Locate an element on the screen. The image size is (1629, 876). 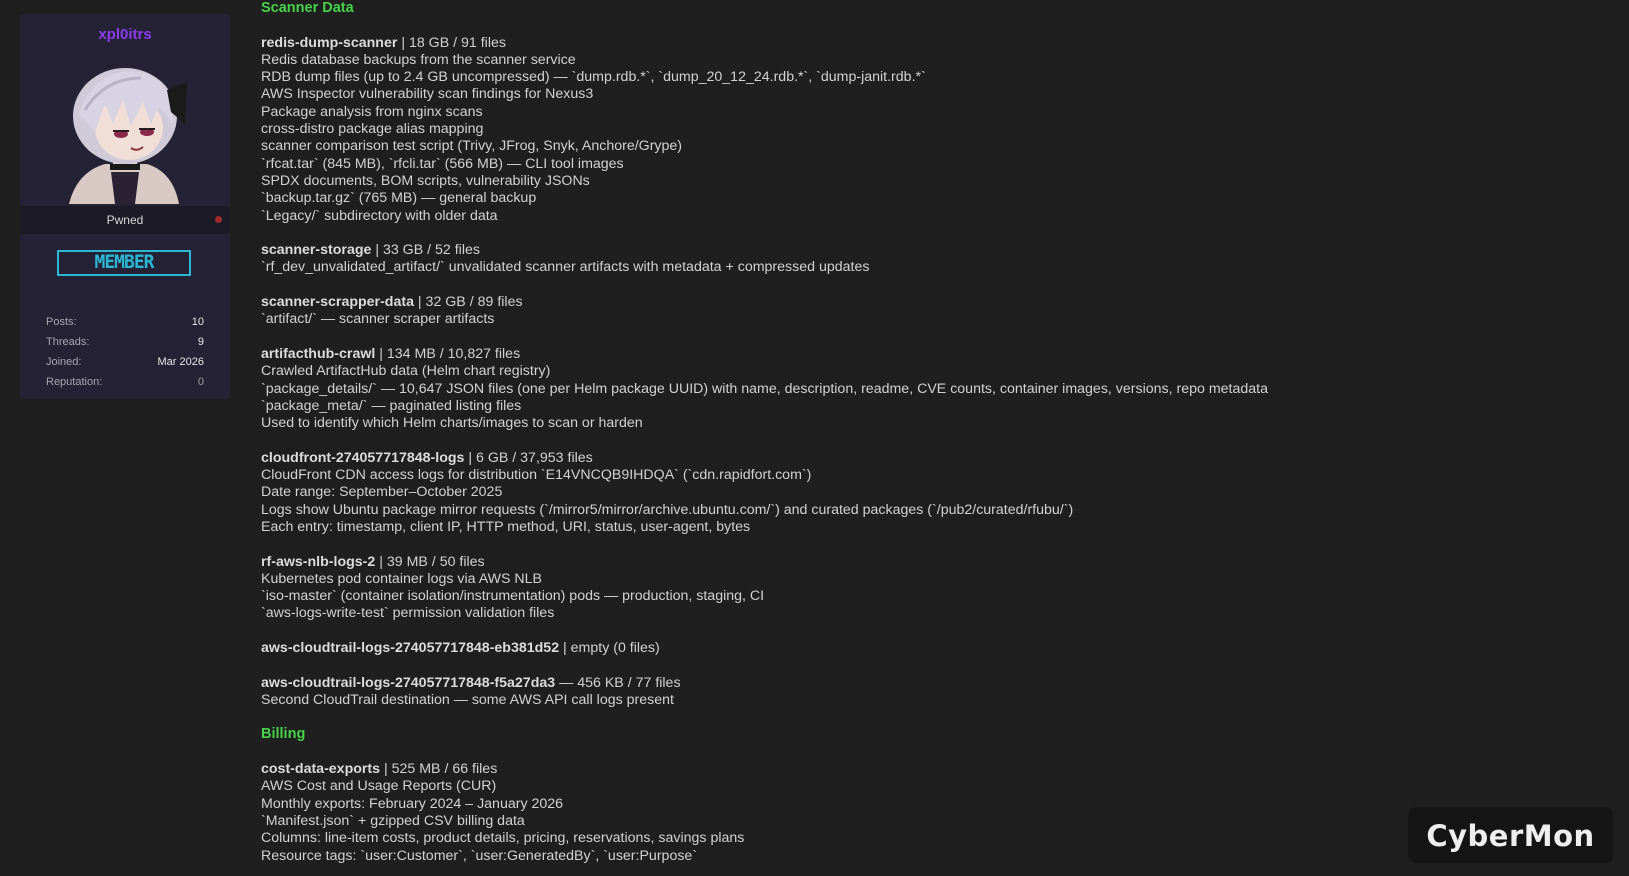
bucket-detail: cross-distro package alias mapping is located at coordinates (372, 129).